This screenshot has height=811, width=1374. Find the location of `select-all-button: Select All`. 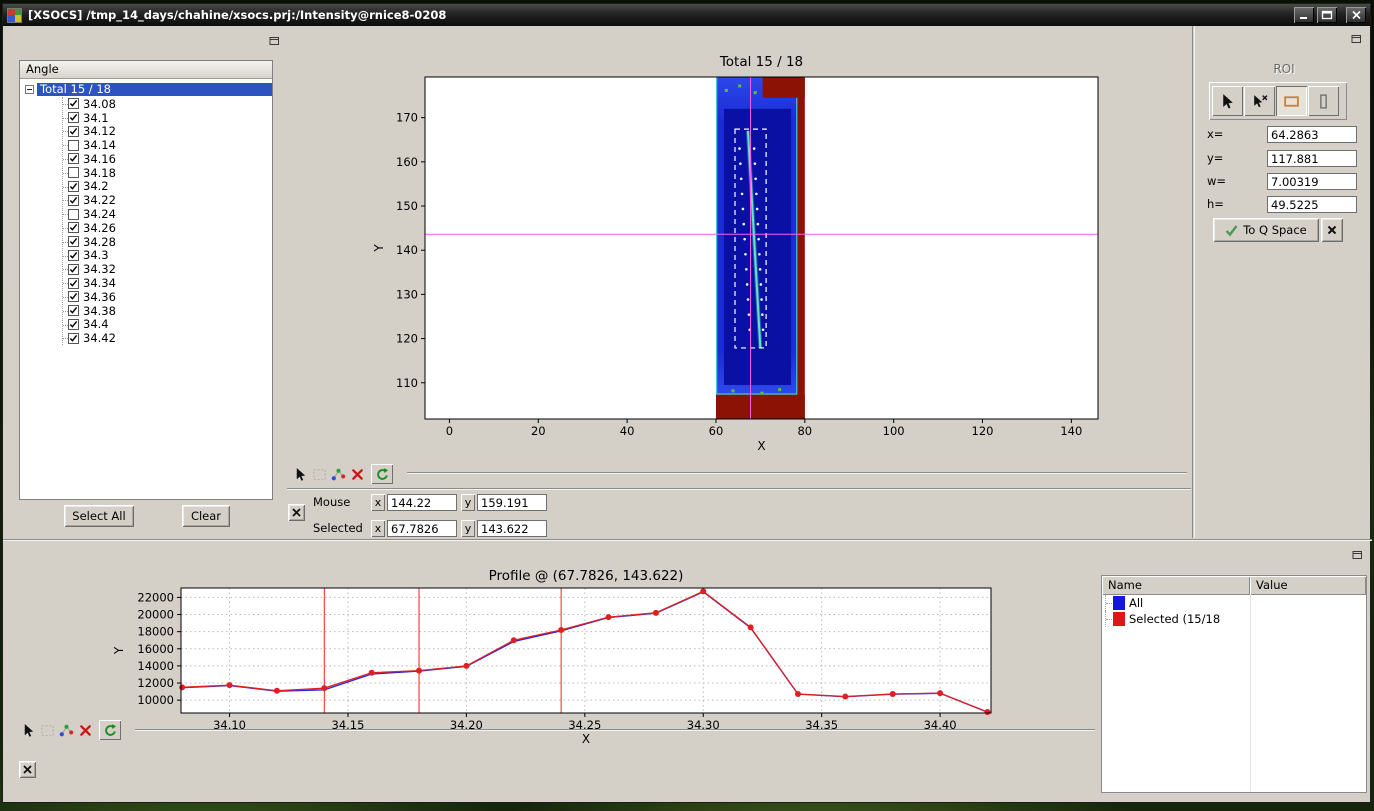

select-all-button: Select All is located at coordinates (99, 516).